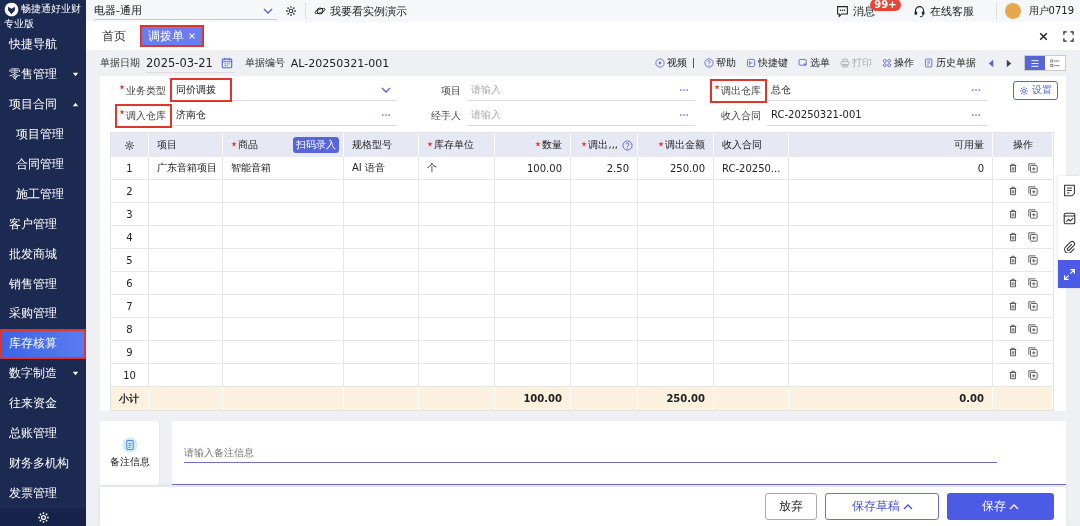 This screenshot has height=526, width=1080. Describe the element at coordinates (1035, 90) in the screenshot. I see `settings-button: 设置` at that location.